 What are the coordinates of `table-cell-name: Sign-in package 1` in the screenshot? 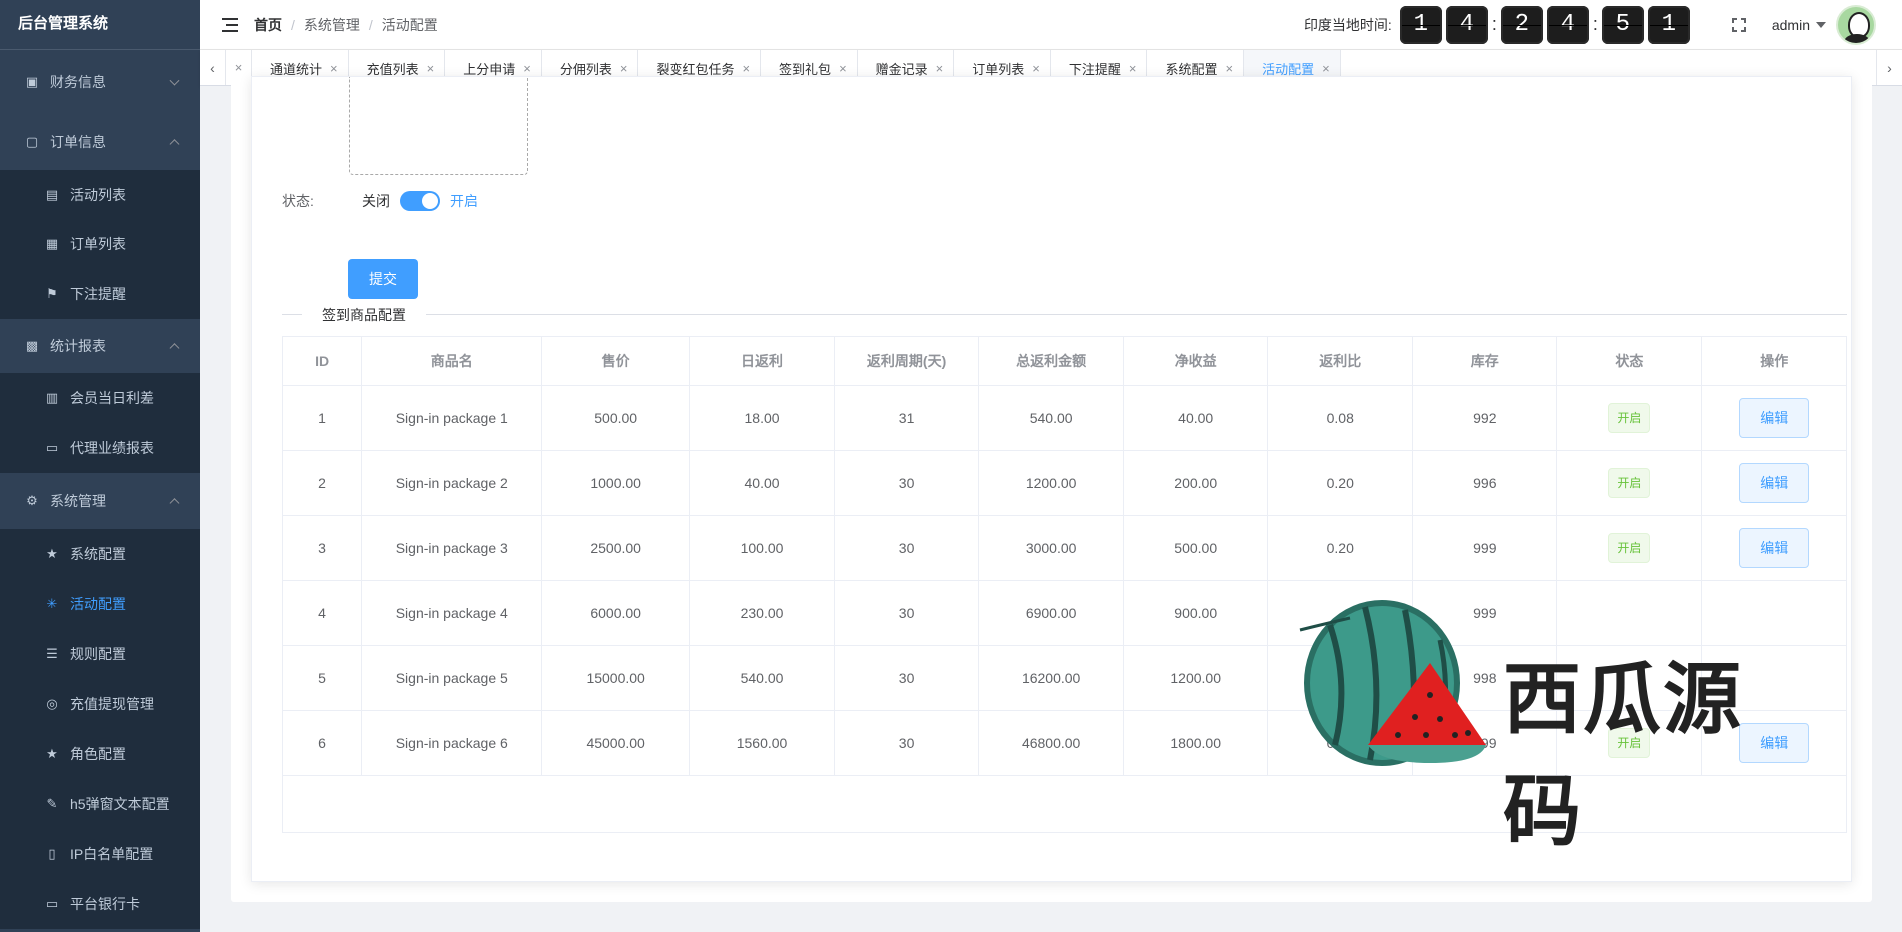 It's located at (452, 418).